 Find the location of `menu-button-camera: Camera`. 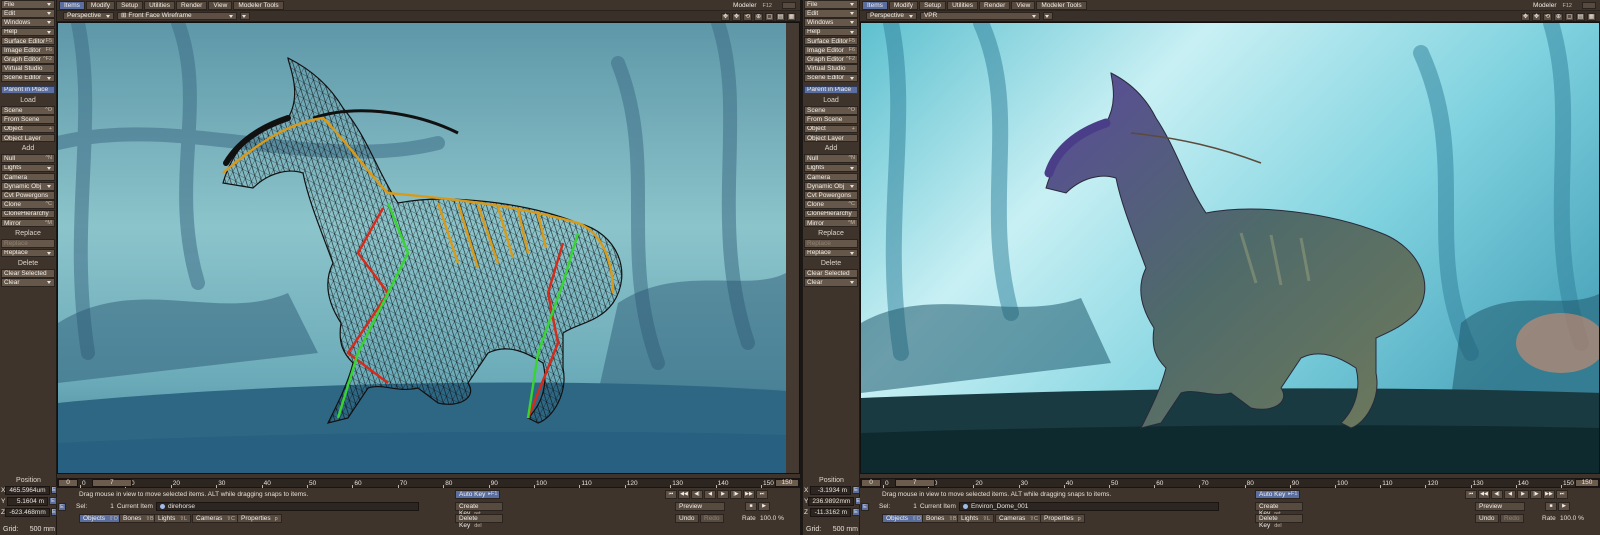

menu-button-camera: Camera is located at coordinates (831, 177).